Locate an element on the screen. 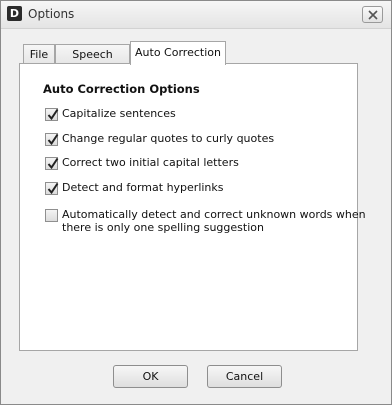 The height and width of the screenshot is (405, 392). tab-auto-correction: Auto Correction is located at coordinates (178, 53).